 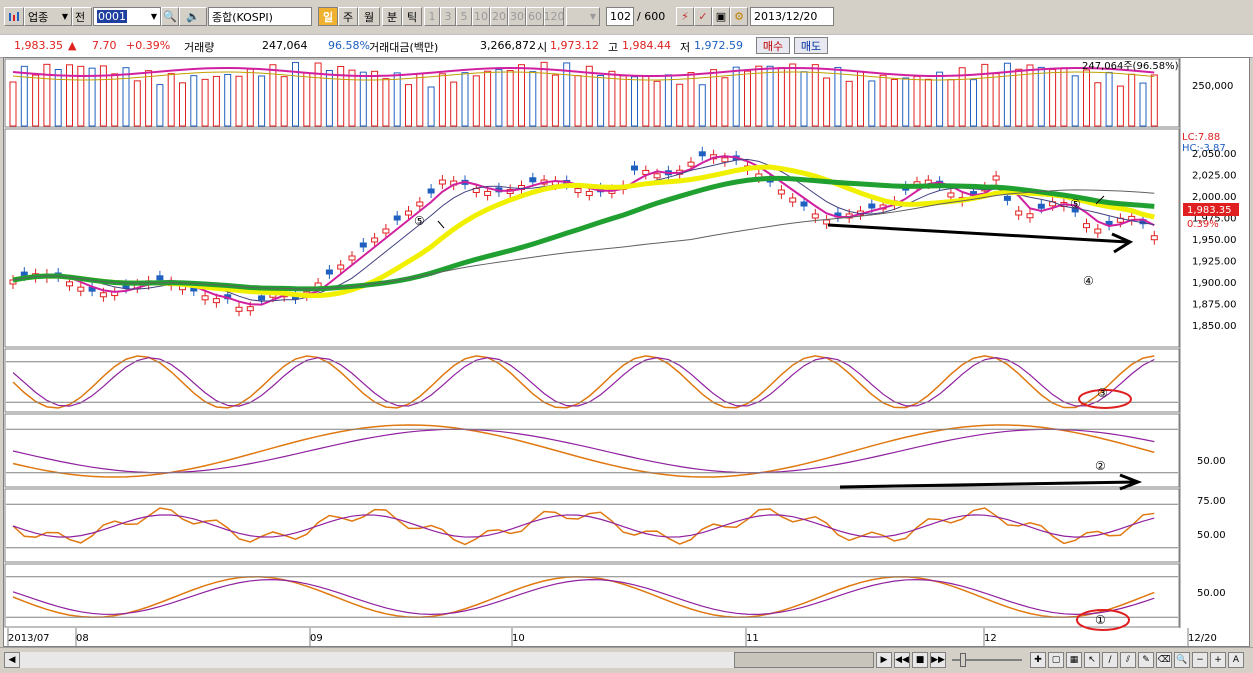 What do you see at coordinates (1088, 281) in the screenshot?
I see `annotation-4: ④` at bounding box center [1088, 281].